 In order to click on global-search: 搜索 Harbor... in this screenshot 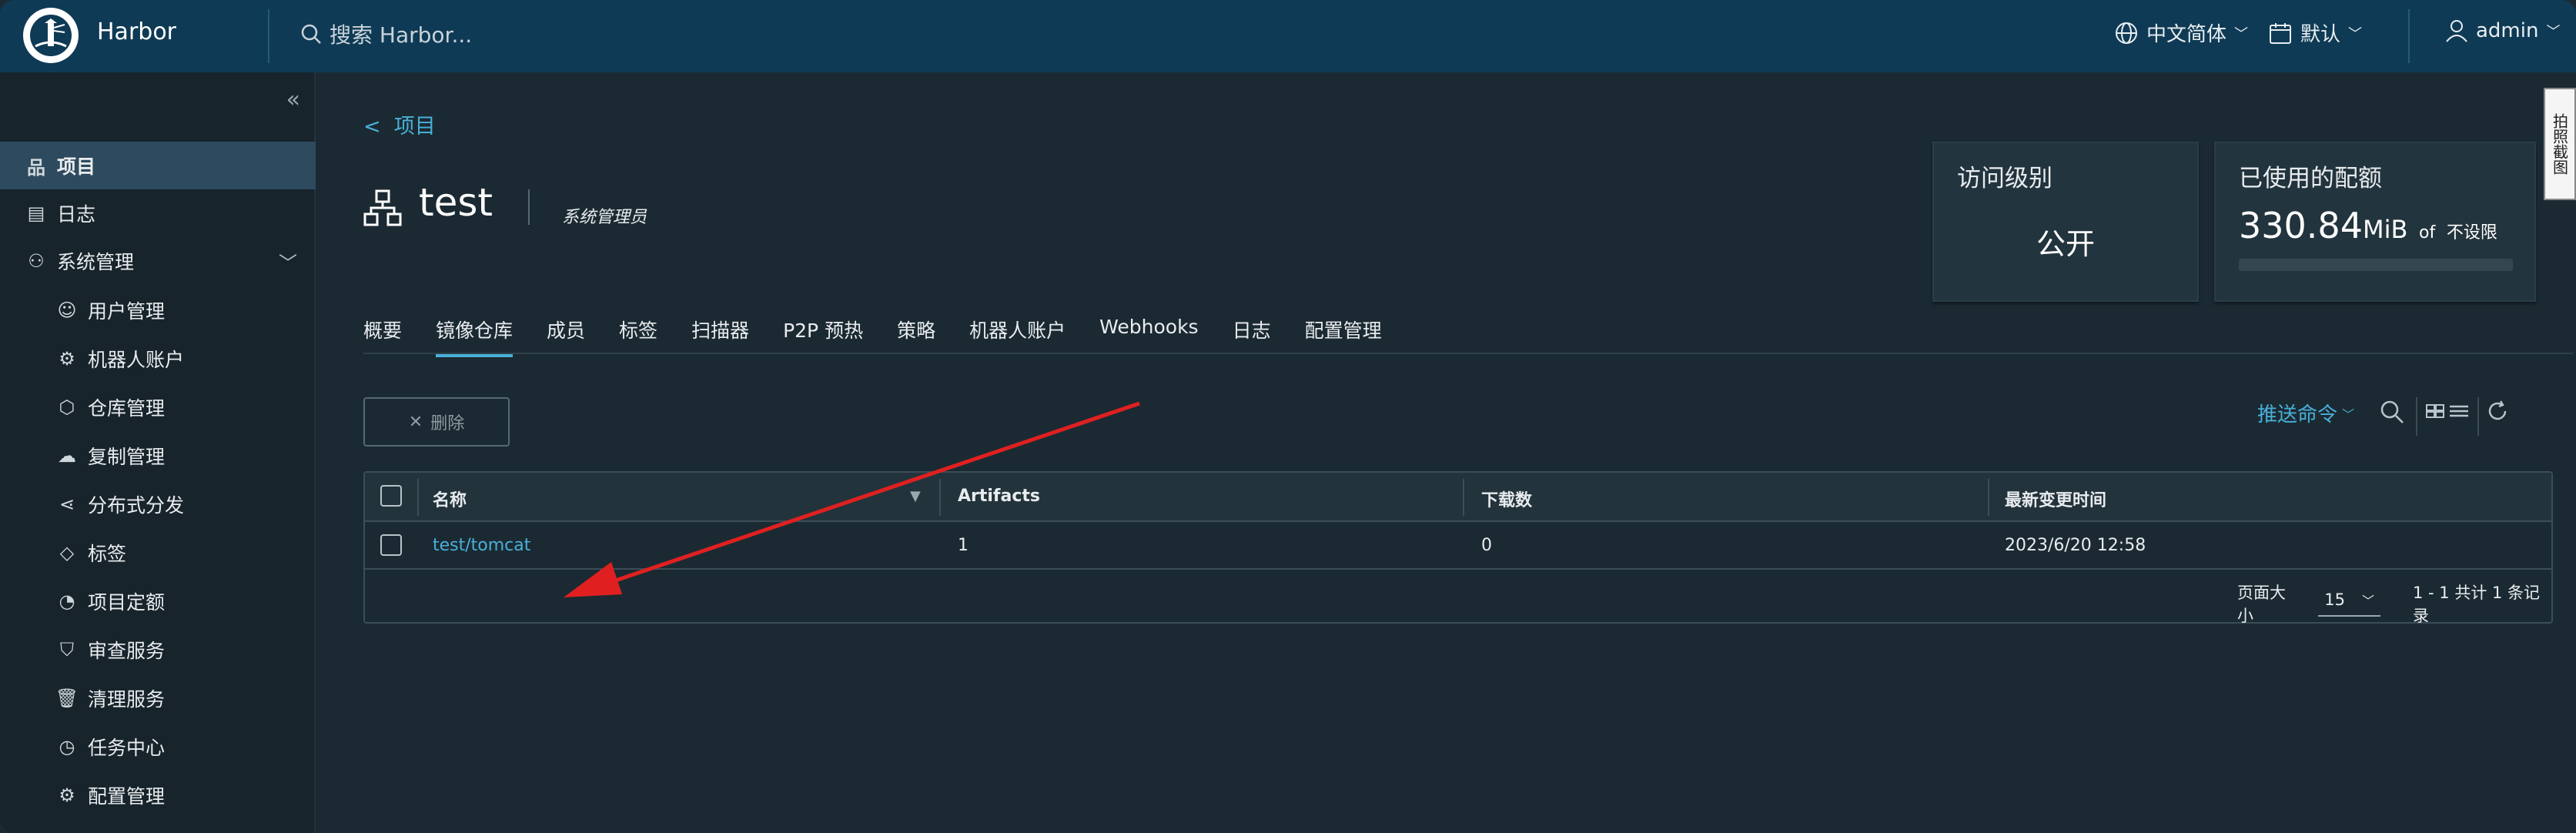, I will do `click(386, 33)`.